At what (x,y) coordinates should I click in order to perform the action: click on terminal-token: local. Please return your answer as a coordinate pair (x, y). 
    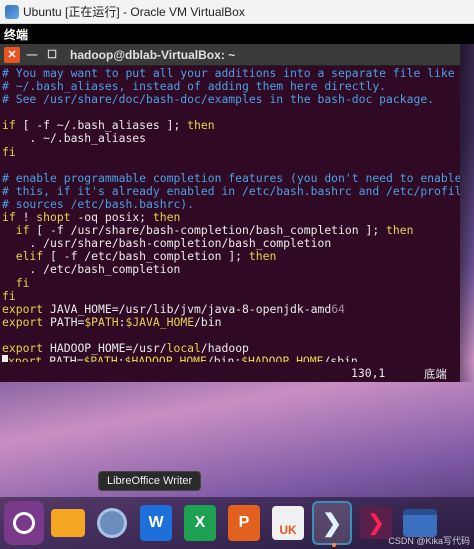
    Looking at the image, I should click on (183, 347).